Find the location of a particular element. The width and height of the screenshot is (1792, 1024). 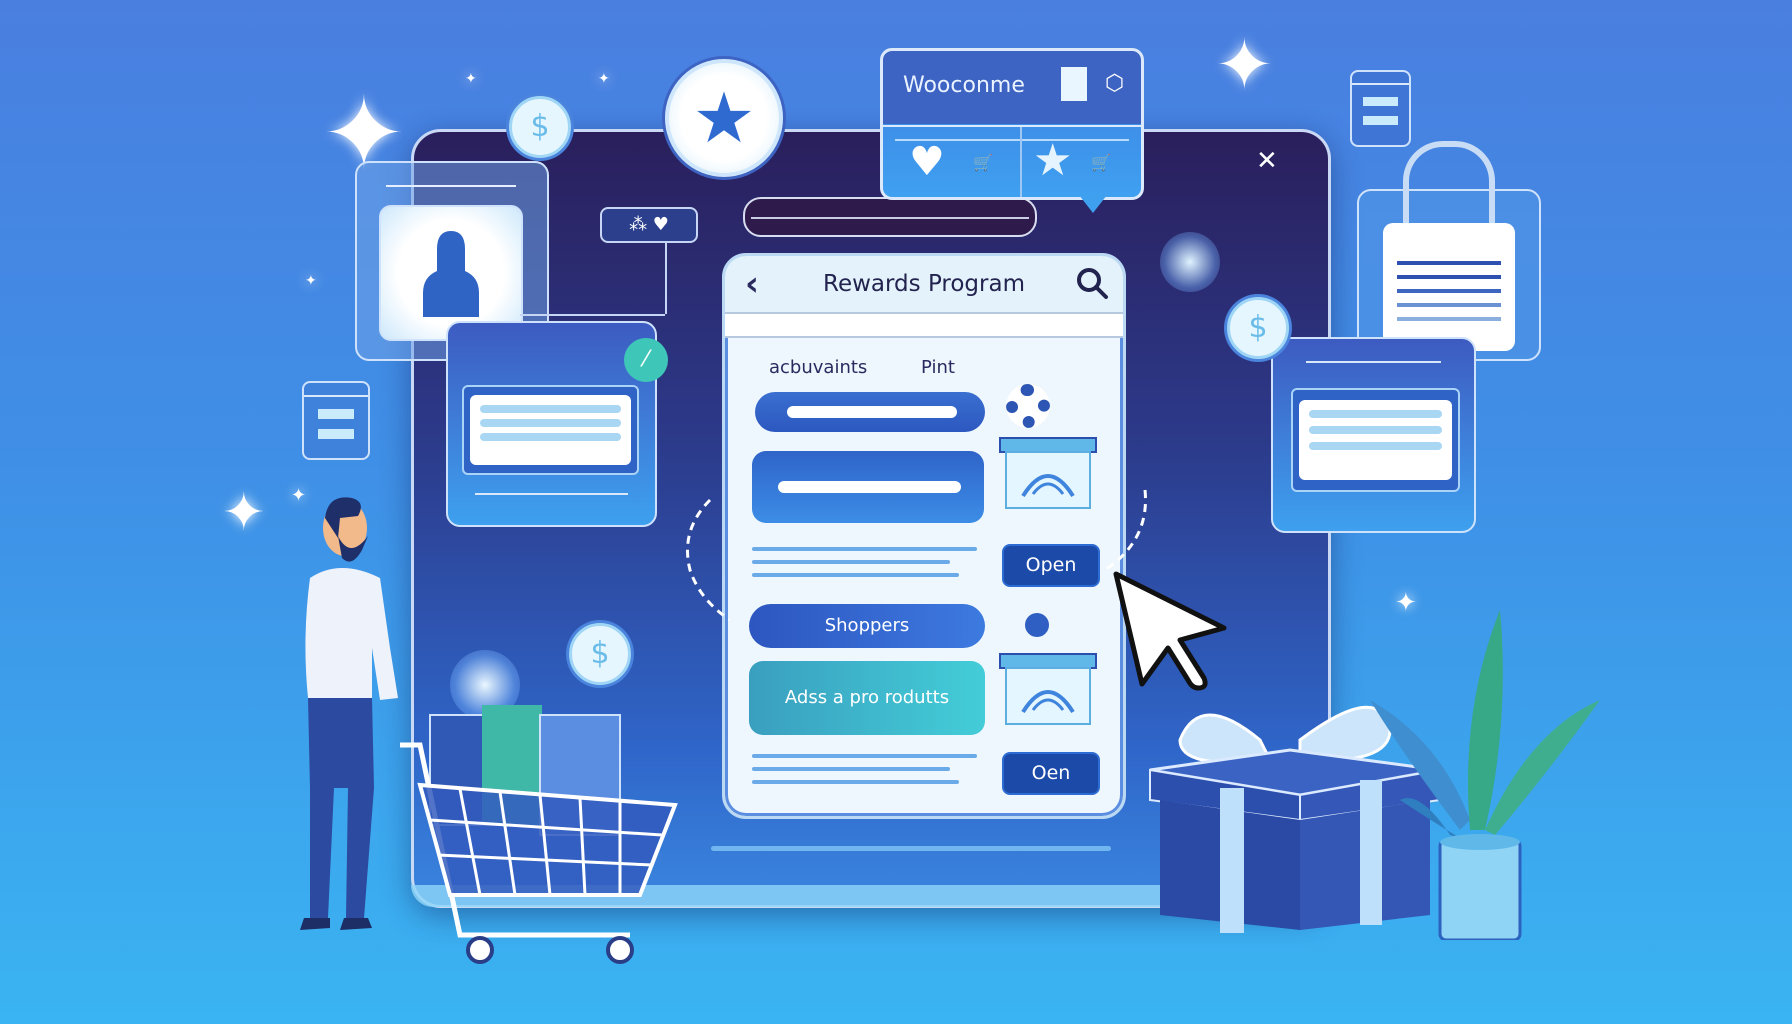

search-button is located at coordinates (1092, 285).